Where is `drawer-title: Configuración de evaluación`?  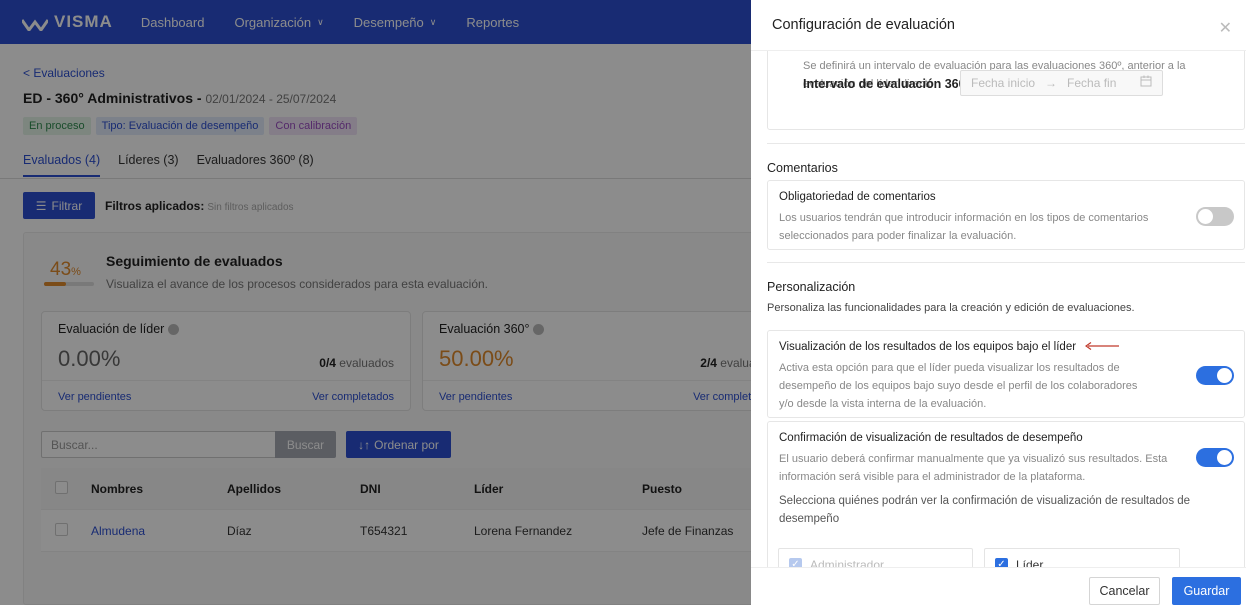 drawer-title: Configuración de evaluación is located at coordinates (863, 25).